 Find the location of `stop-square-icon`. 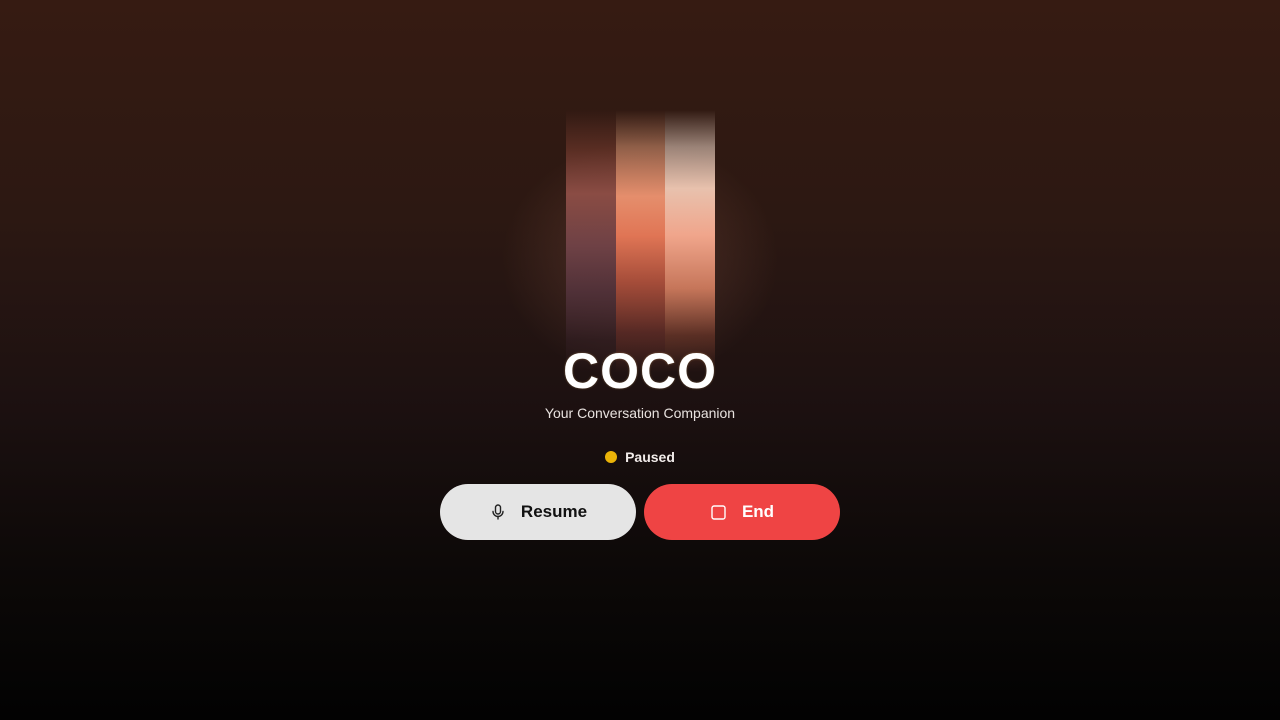

stop-square-icon is located at coordinates (719, 512).